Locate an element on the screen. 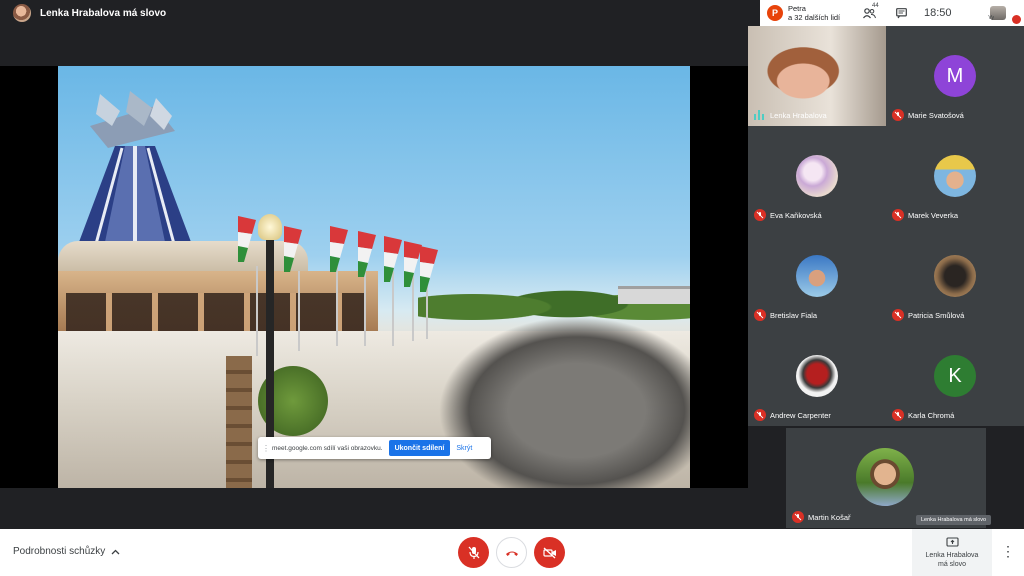 This screenshot has height=576, width=1024. camera-toggle-button is located at coordinates (549, 552).